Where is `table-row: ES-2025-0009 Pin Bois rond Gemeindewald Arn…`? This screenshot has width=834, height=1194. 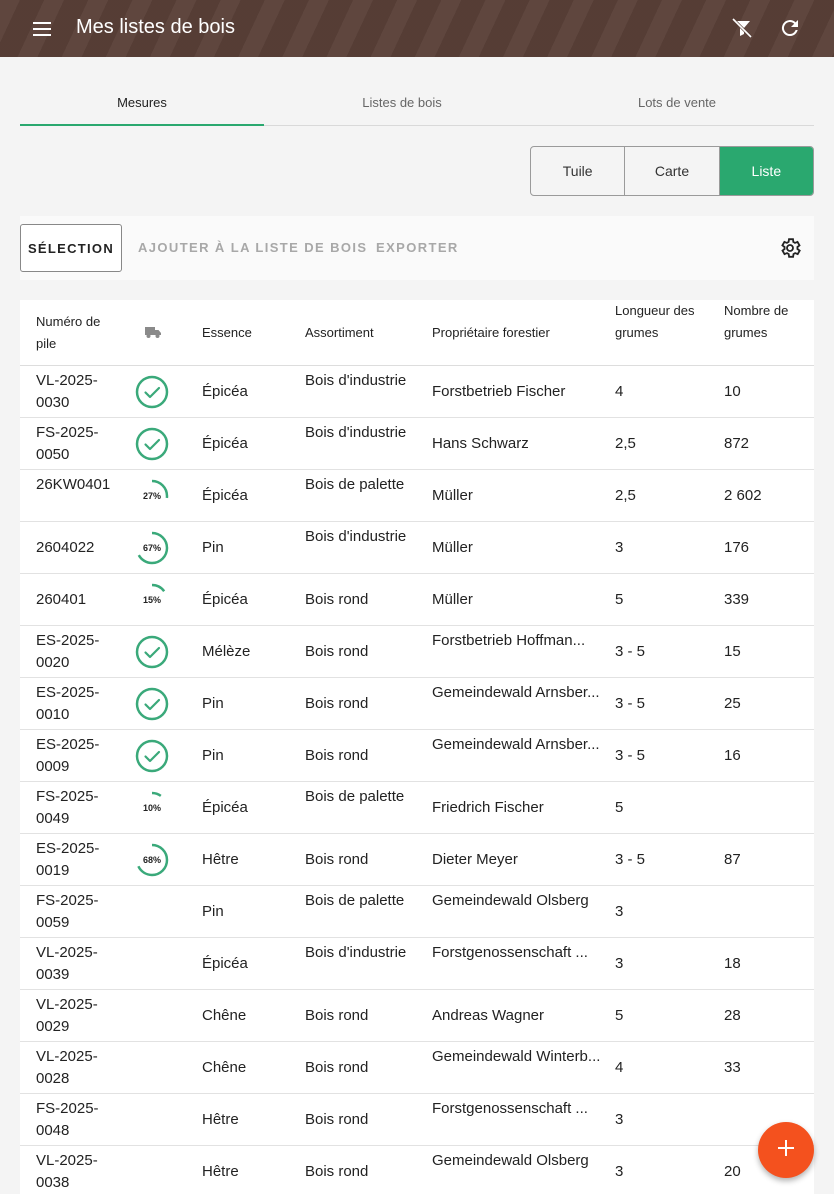 table-row: ES-2025-0009 Pin Bois rond Gemeindewald Arn… is located at coordinates (417, 756).